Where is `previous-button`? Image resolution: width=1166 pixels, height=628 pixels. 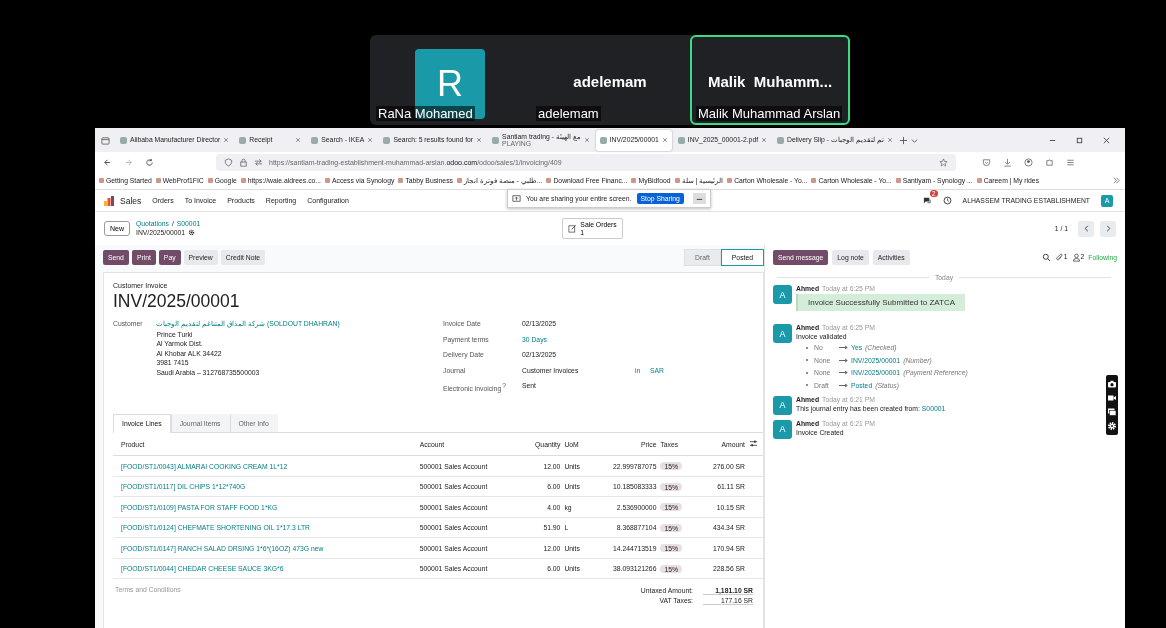 previous-button is located at coordinates (1086, 228).